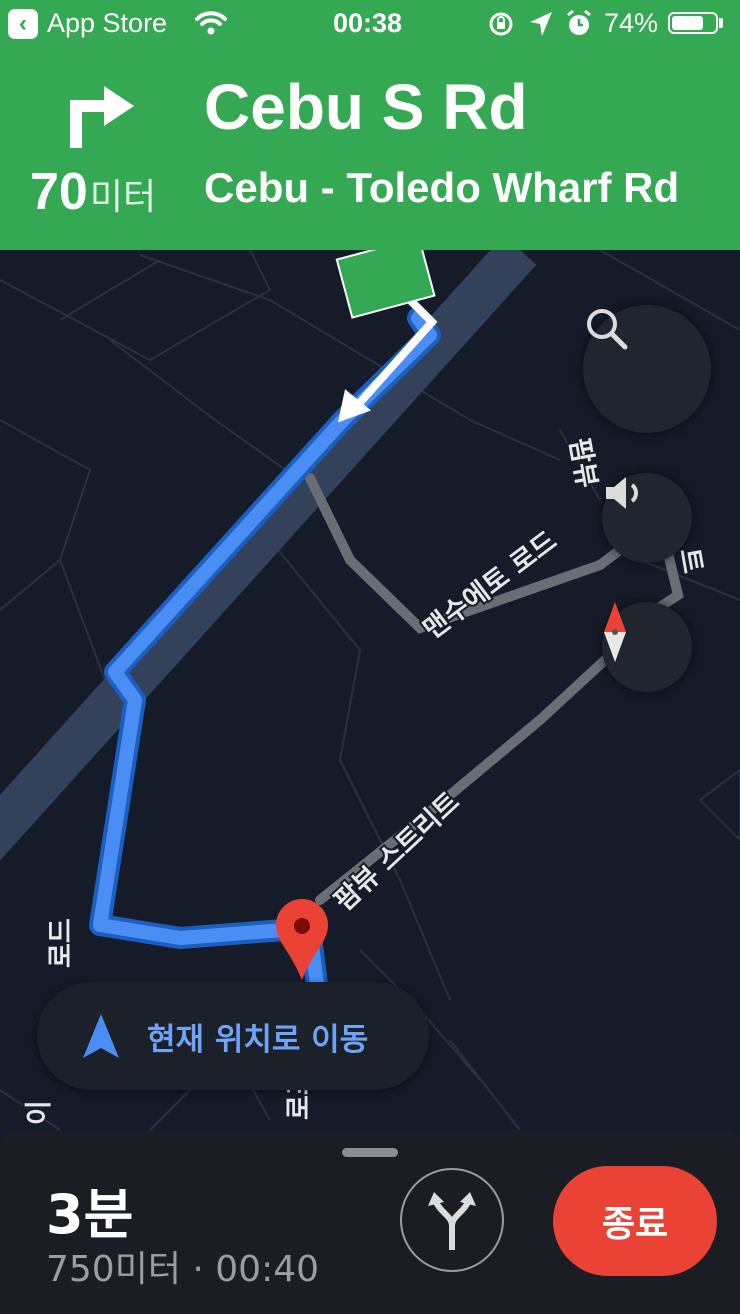  What do you see at coordinates (631, 23) in the screenshot?
I see `battery-percent: 74%` at bounding box center [631, 23].